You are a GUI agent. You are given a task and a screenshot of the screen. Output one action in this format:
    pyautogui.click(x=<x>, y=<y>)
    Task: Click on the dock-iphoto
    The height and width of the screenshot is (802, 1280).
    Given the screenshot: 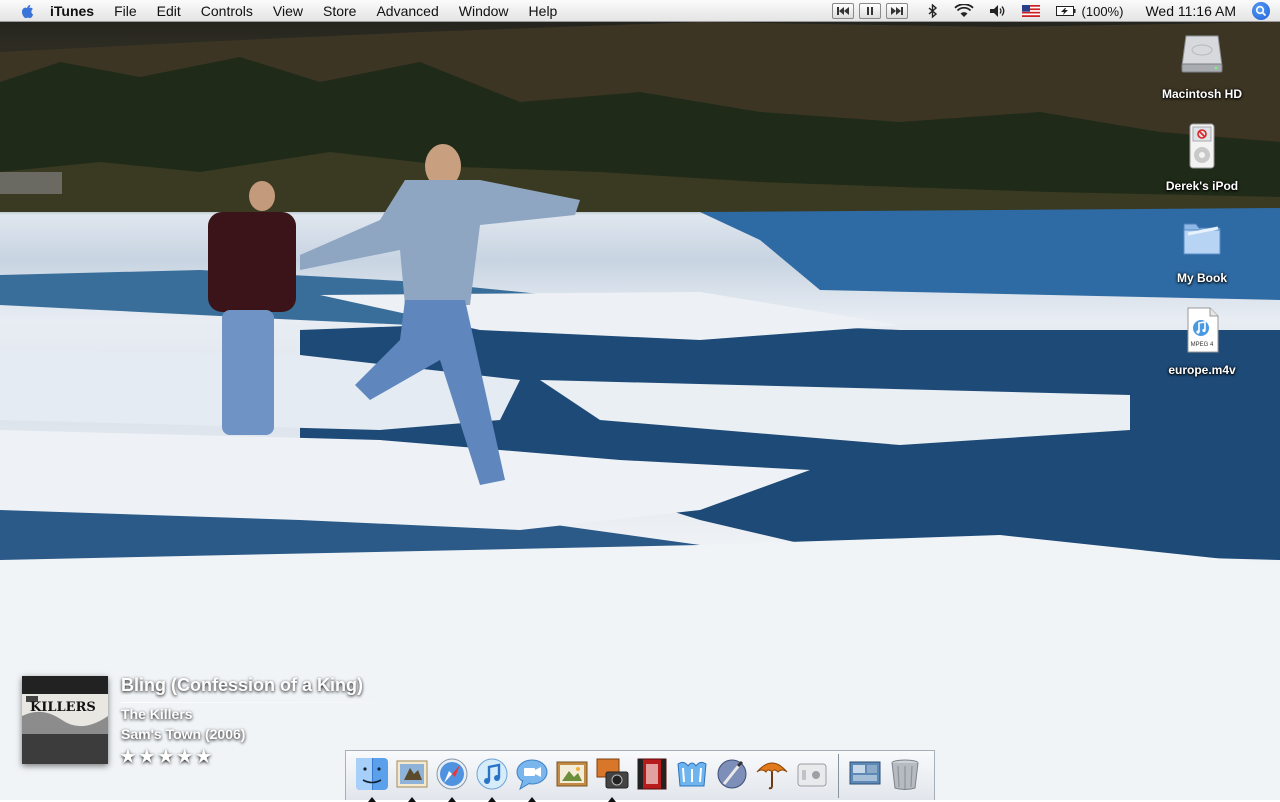 What is the action you would take?
    pyautogui.click(x=572, y=776)
    